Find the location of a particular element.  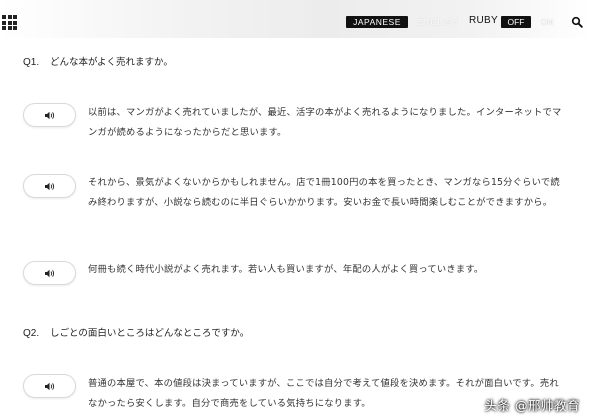

top-bar: JAPANESE ENGLISH RUBY OFF ON is located at coordinates (295, 19).